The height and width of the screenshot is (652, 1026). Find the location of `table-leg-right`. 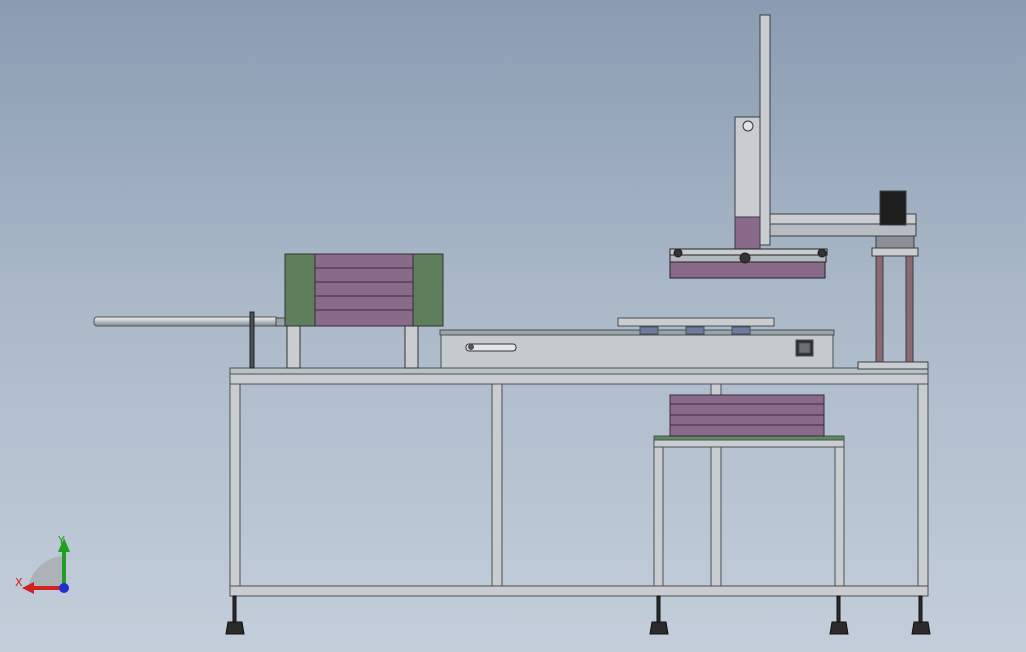

table-leg-right is located at coordinates (923, 490).